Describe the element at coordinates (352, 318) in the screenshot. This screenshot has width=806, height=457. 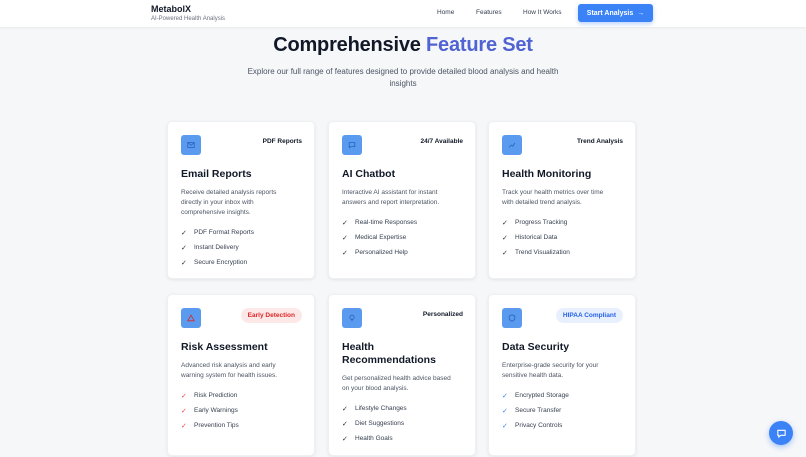
I see `lightbulb-icon` at that location.